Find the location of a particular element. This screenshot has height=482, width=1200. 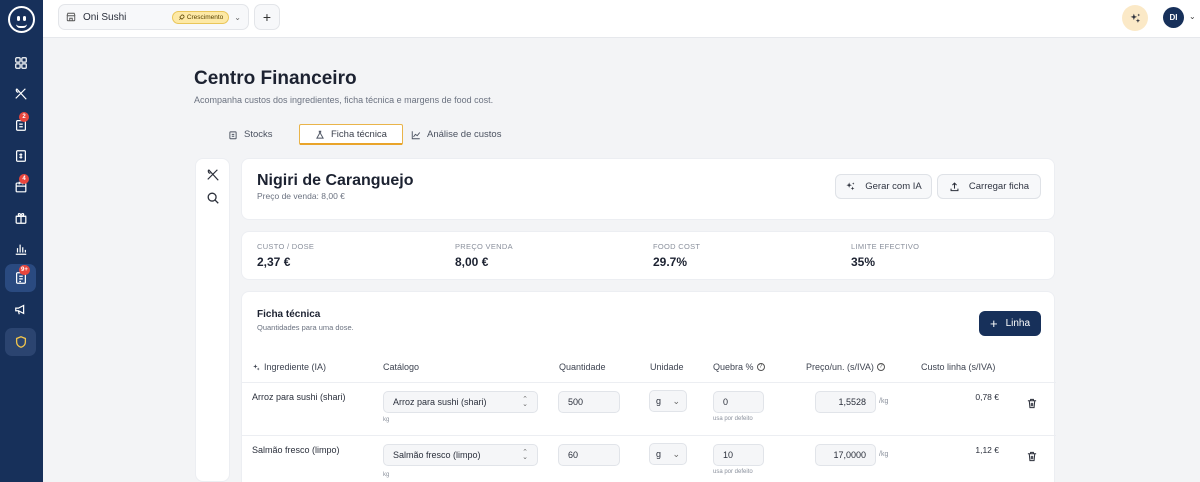

tab-stocks: Stocks is located at coordinates (258, 134).